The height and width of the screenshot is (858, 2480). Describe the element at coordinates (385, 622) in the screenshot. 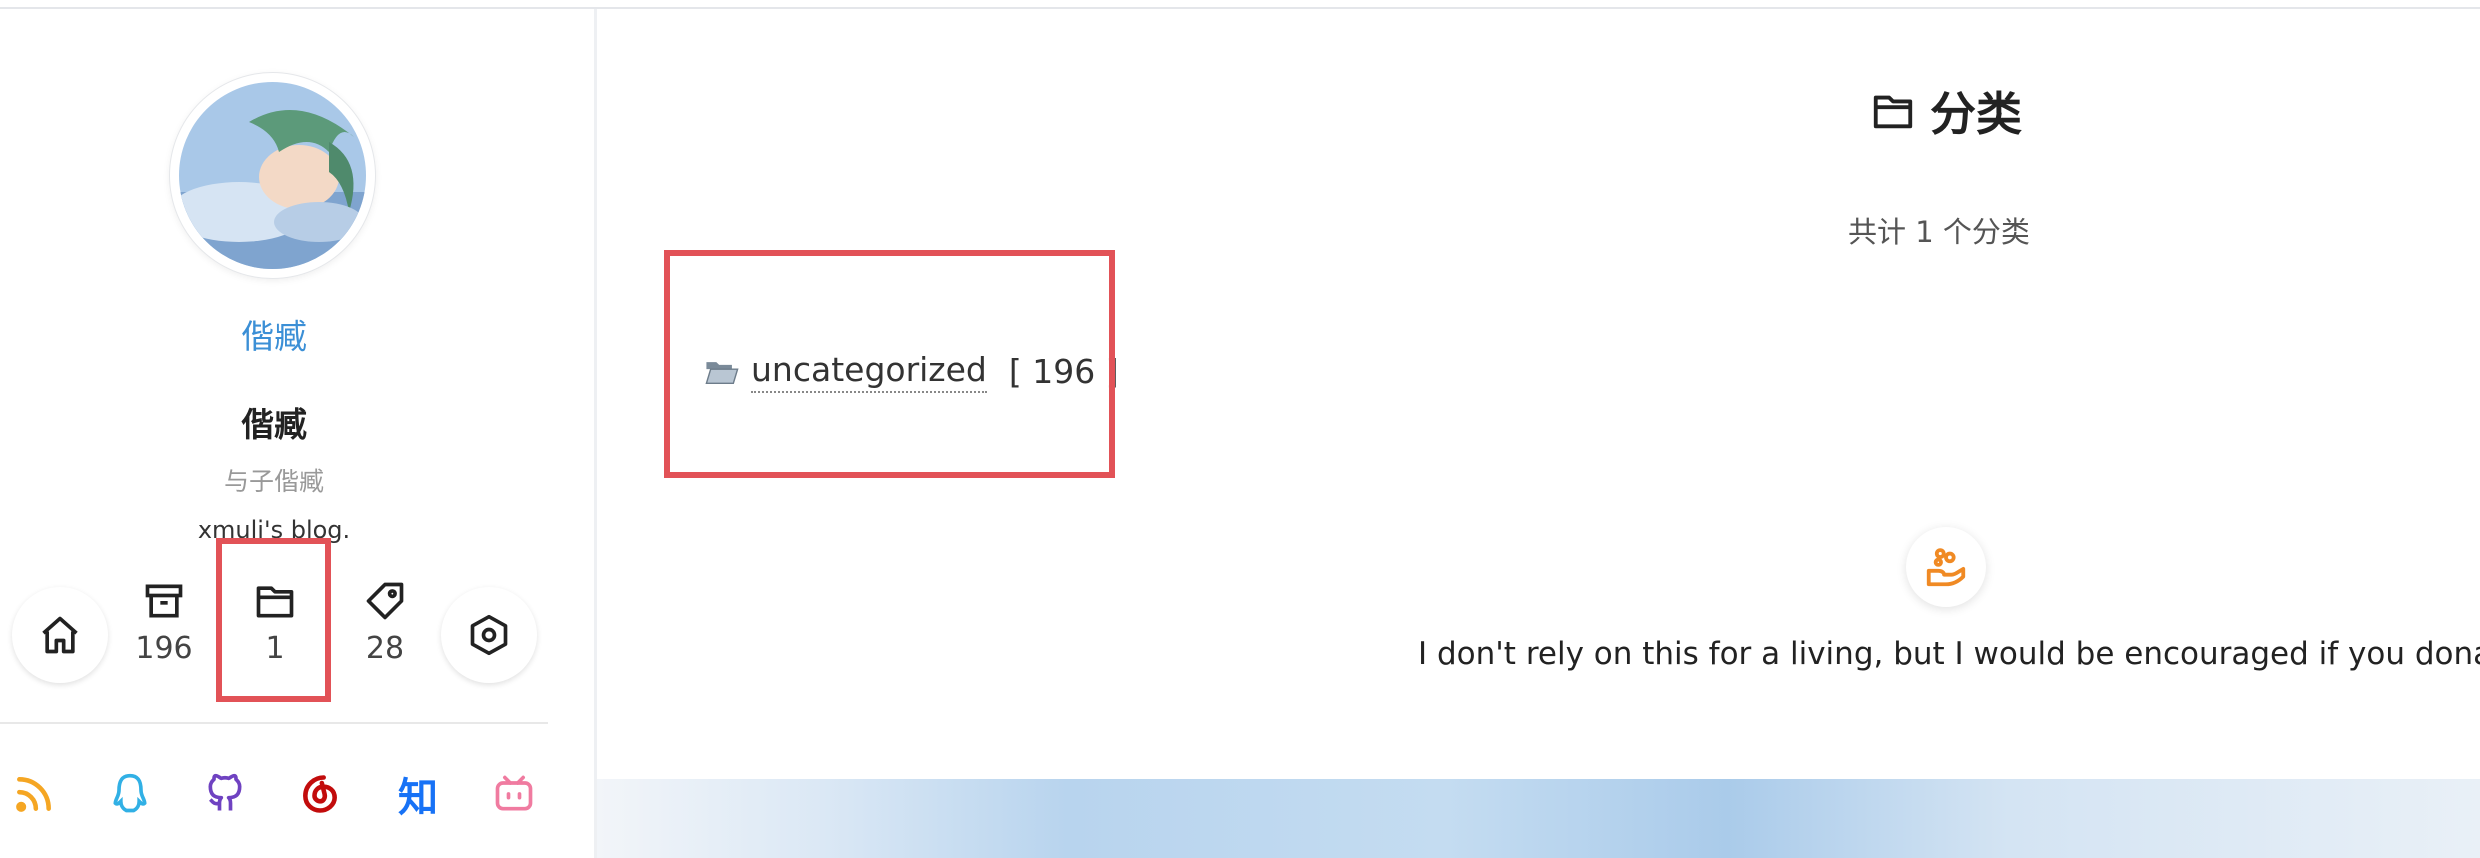

I see `tags-link: 28` at that location.